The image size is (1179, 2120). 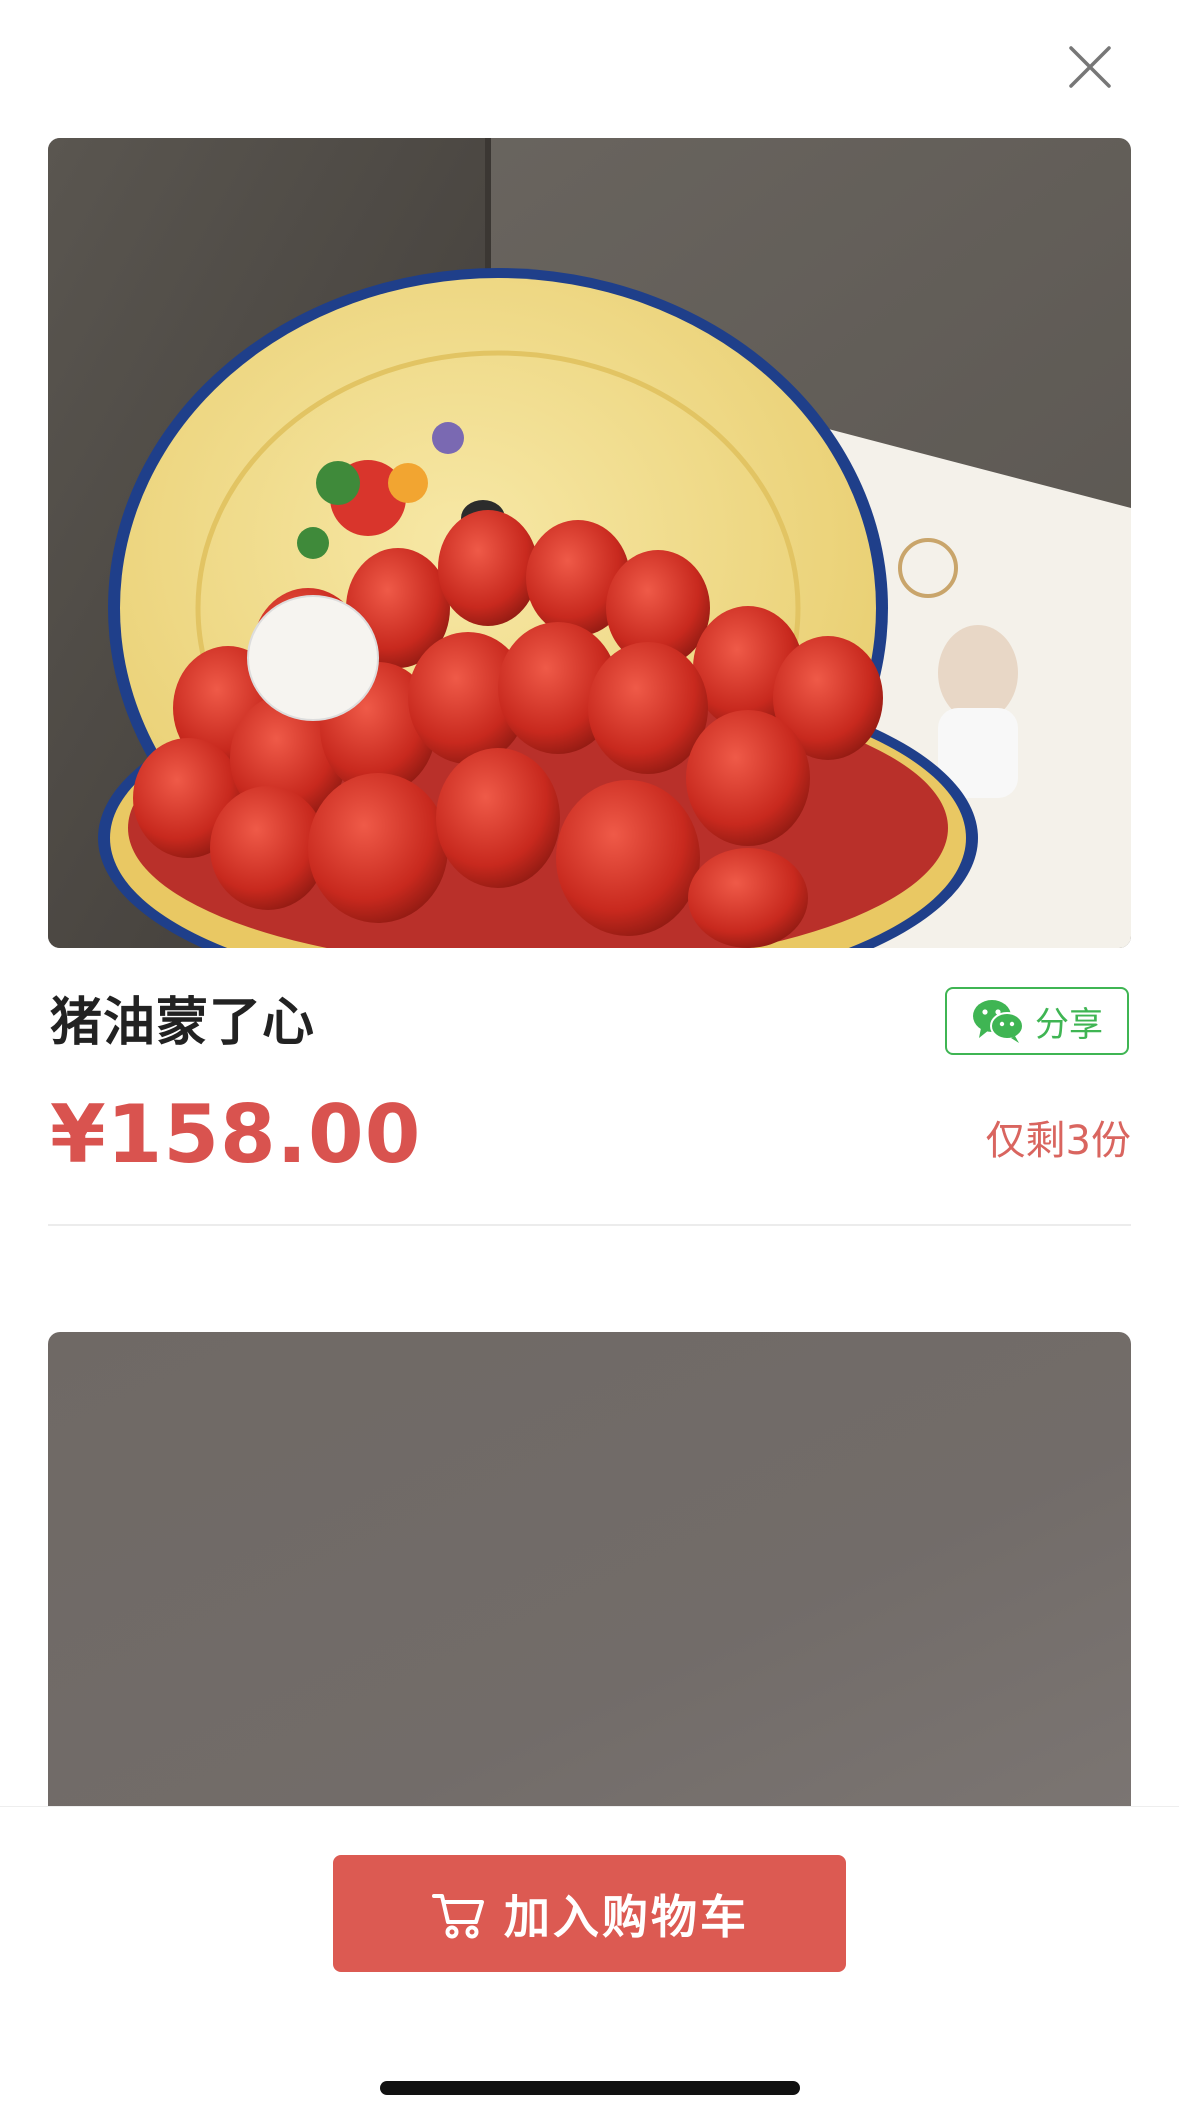 What do you see at coordinates (458, 1914) in the screenshot?
I see `cart-icon` at bounding box center [458, 1914].